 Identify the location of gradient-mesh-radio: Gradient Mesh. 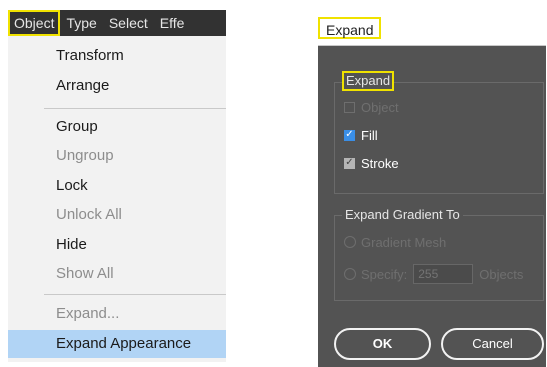
(395, 242).